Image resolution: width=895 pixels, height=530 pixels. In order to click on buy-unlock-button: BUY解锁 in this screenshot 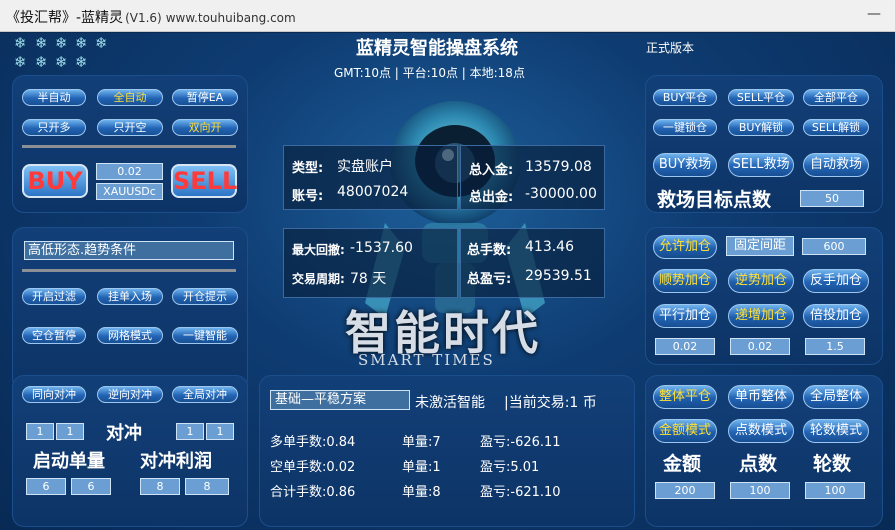, I will do `click(761, 127)`.